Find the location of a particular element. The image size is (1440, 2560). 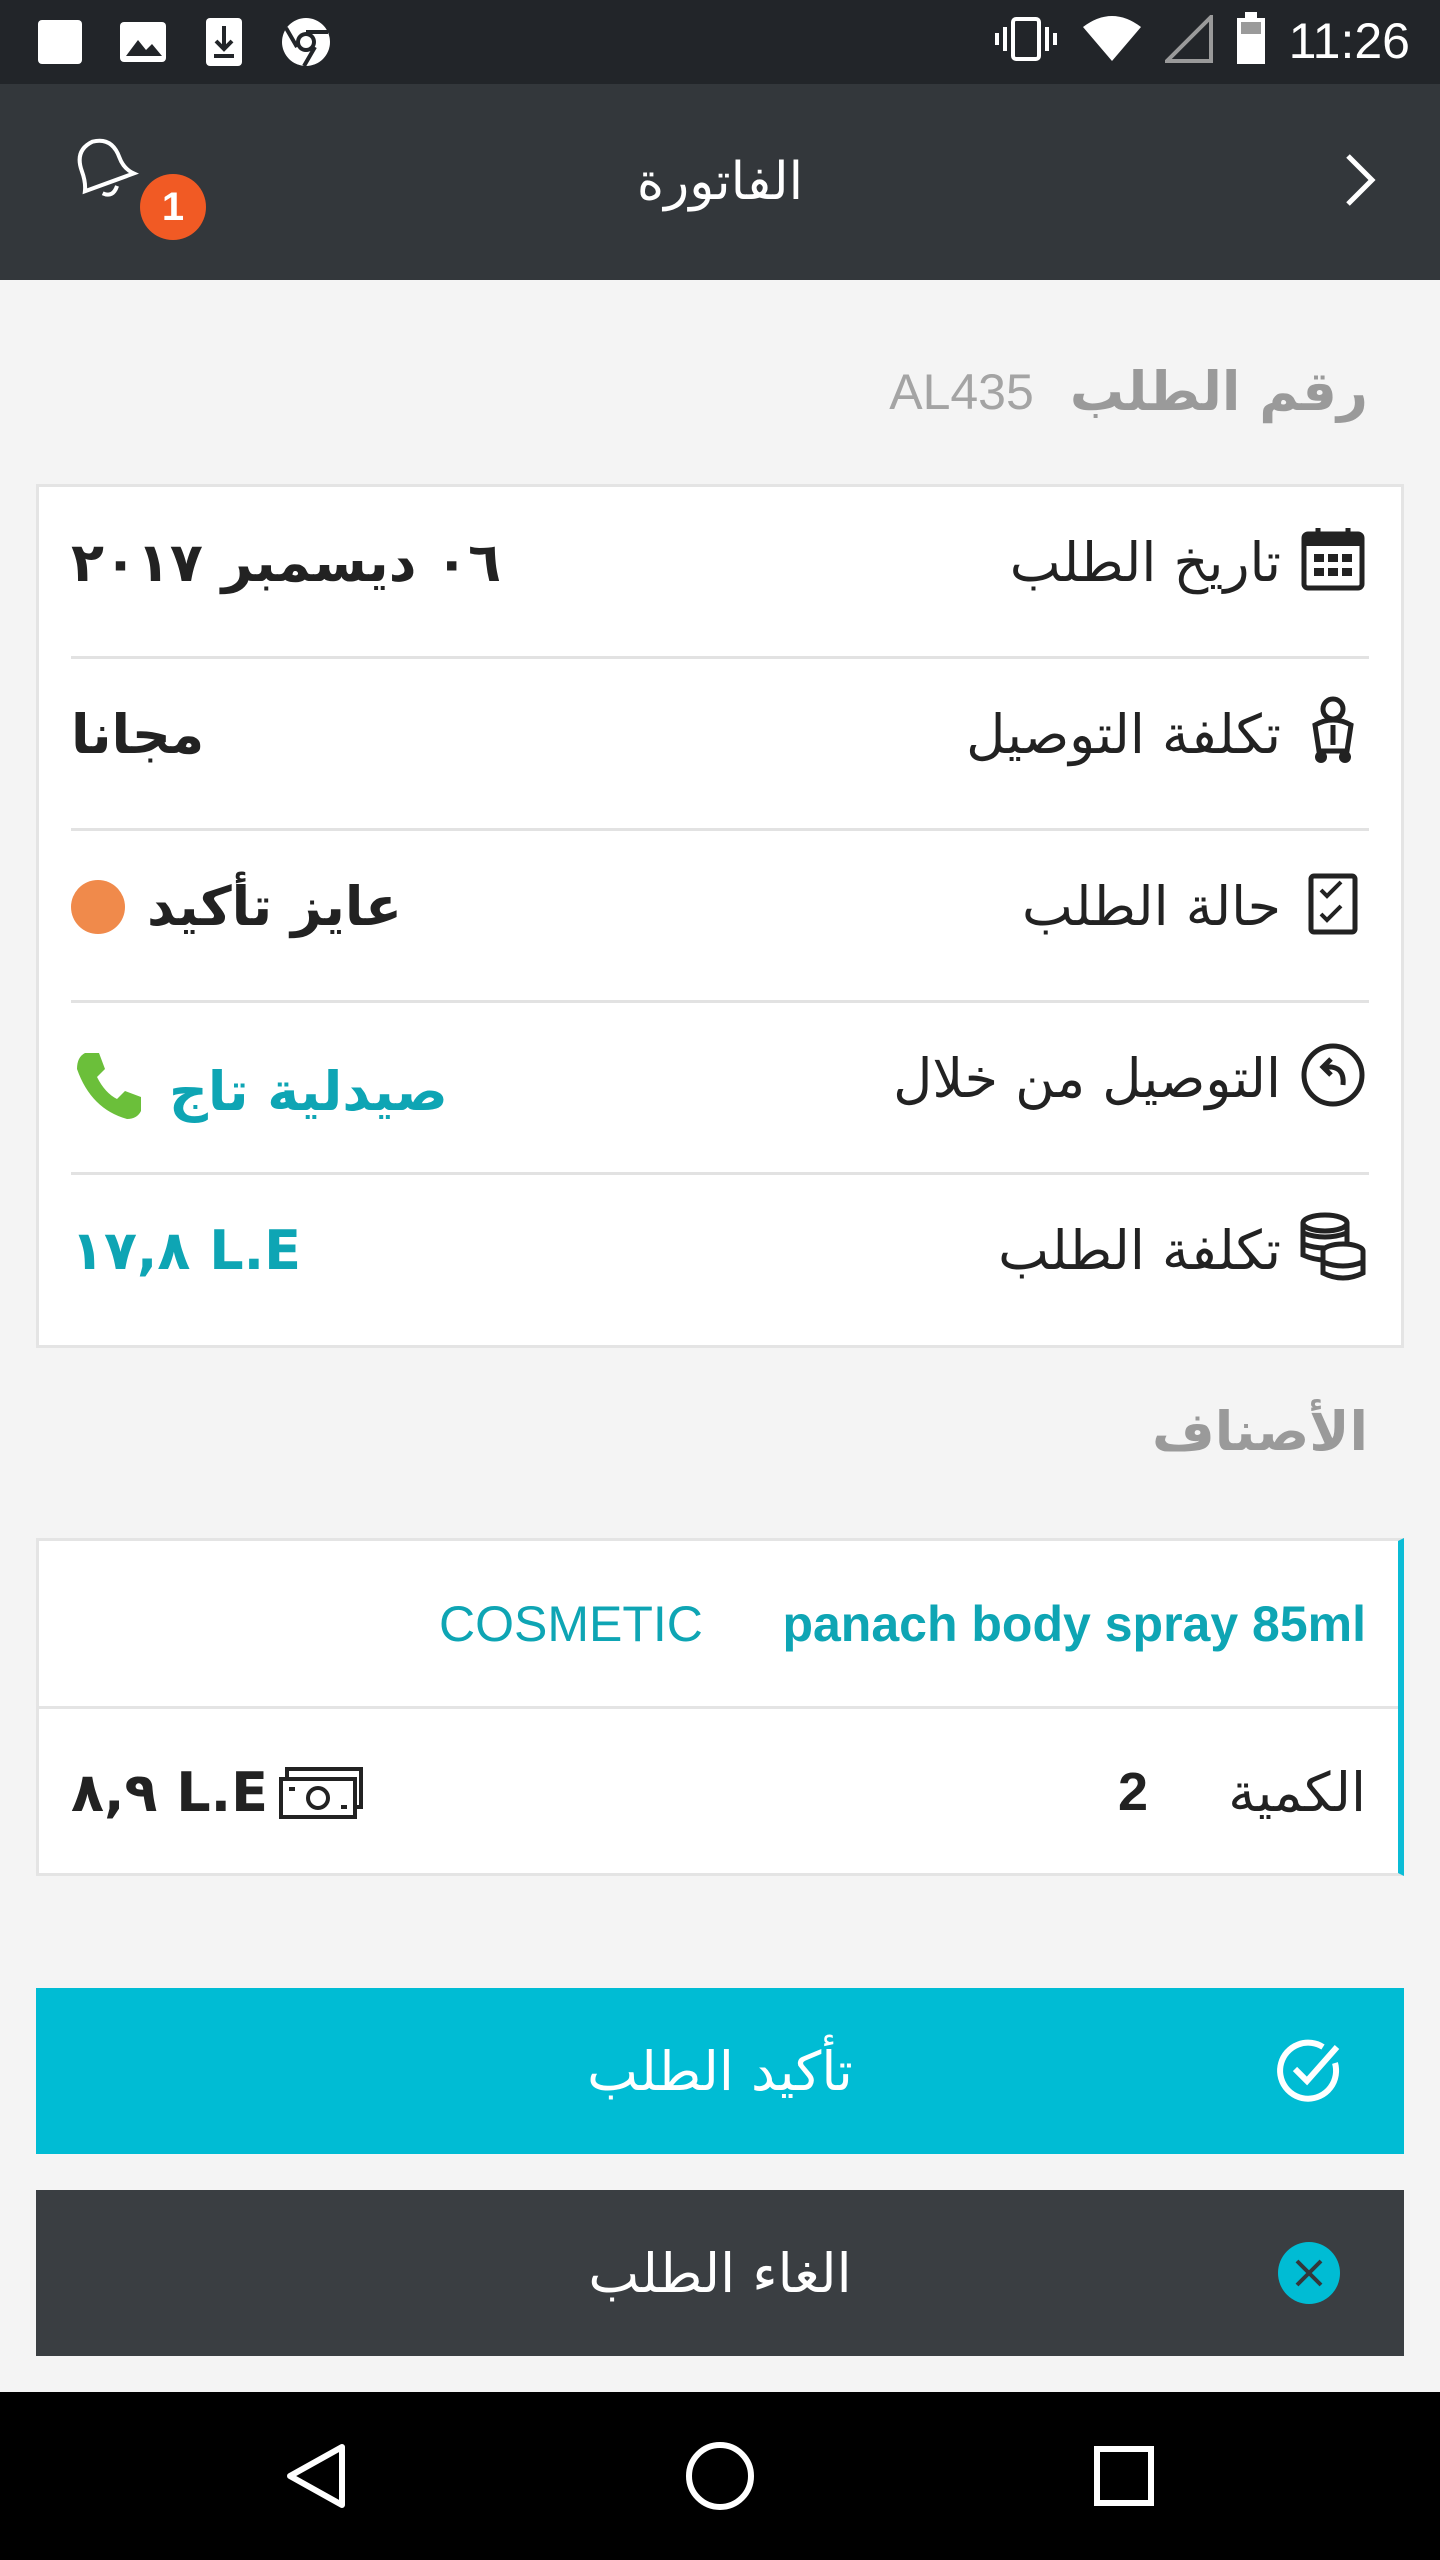

notification-badge: 1 is located at coordinates (173, 207).